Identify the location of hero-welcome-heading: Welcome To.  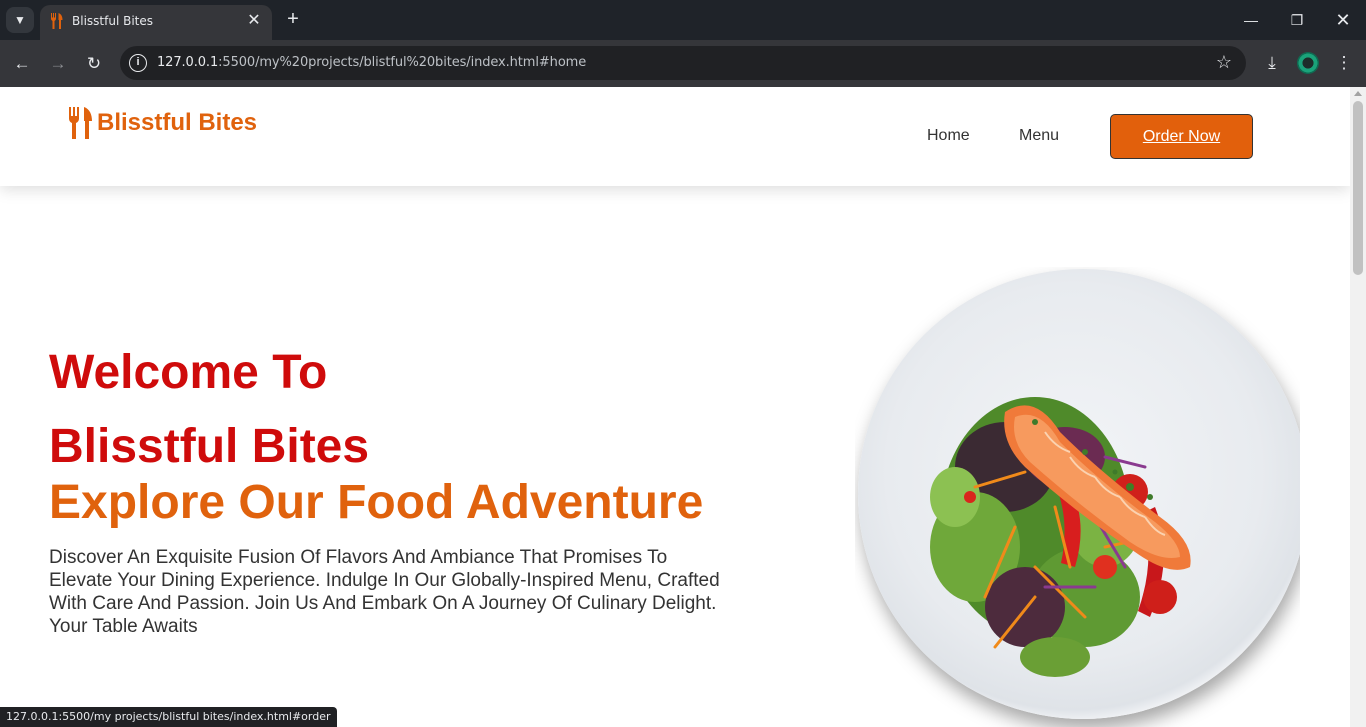
(188, 372).